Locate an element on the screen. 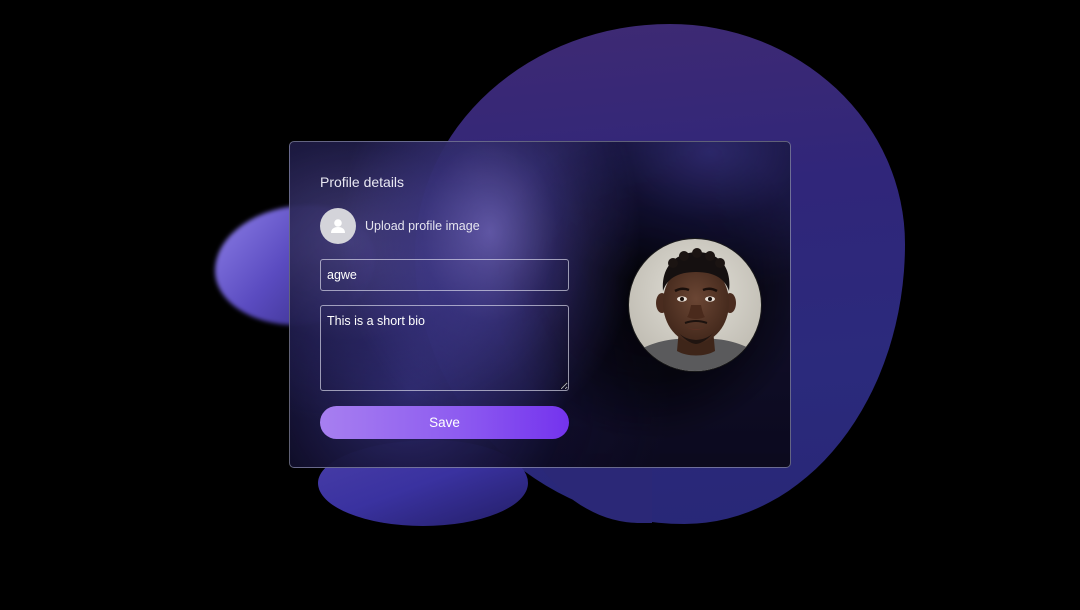 The width and height of the screenshot is (1080, 610). upload-profile-image-button: Upload profile image is located at coordinates (400, 226).